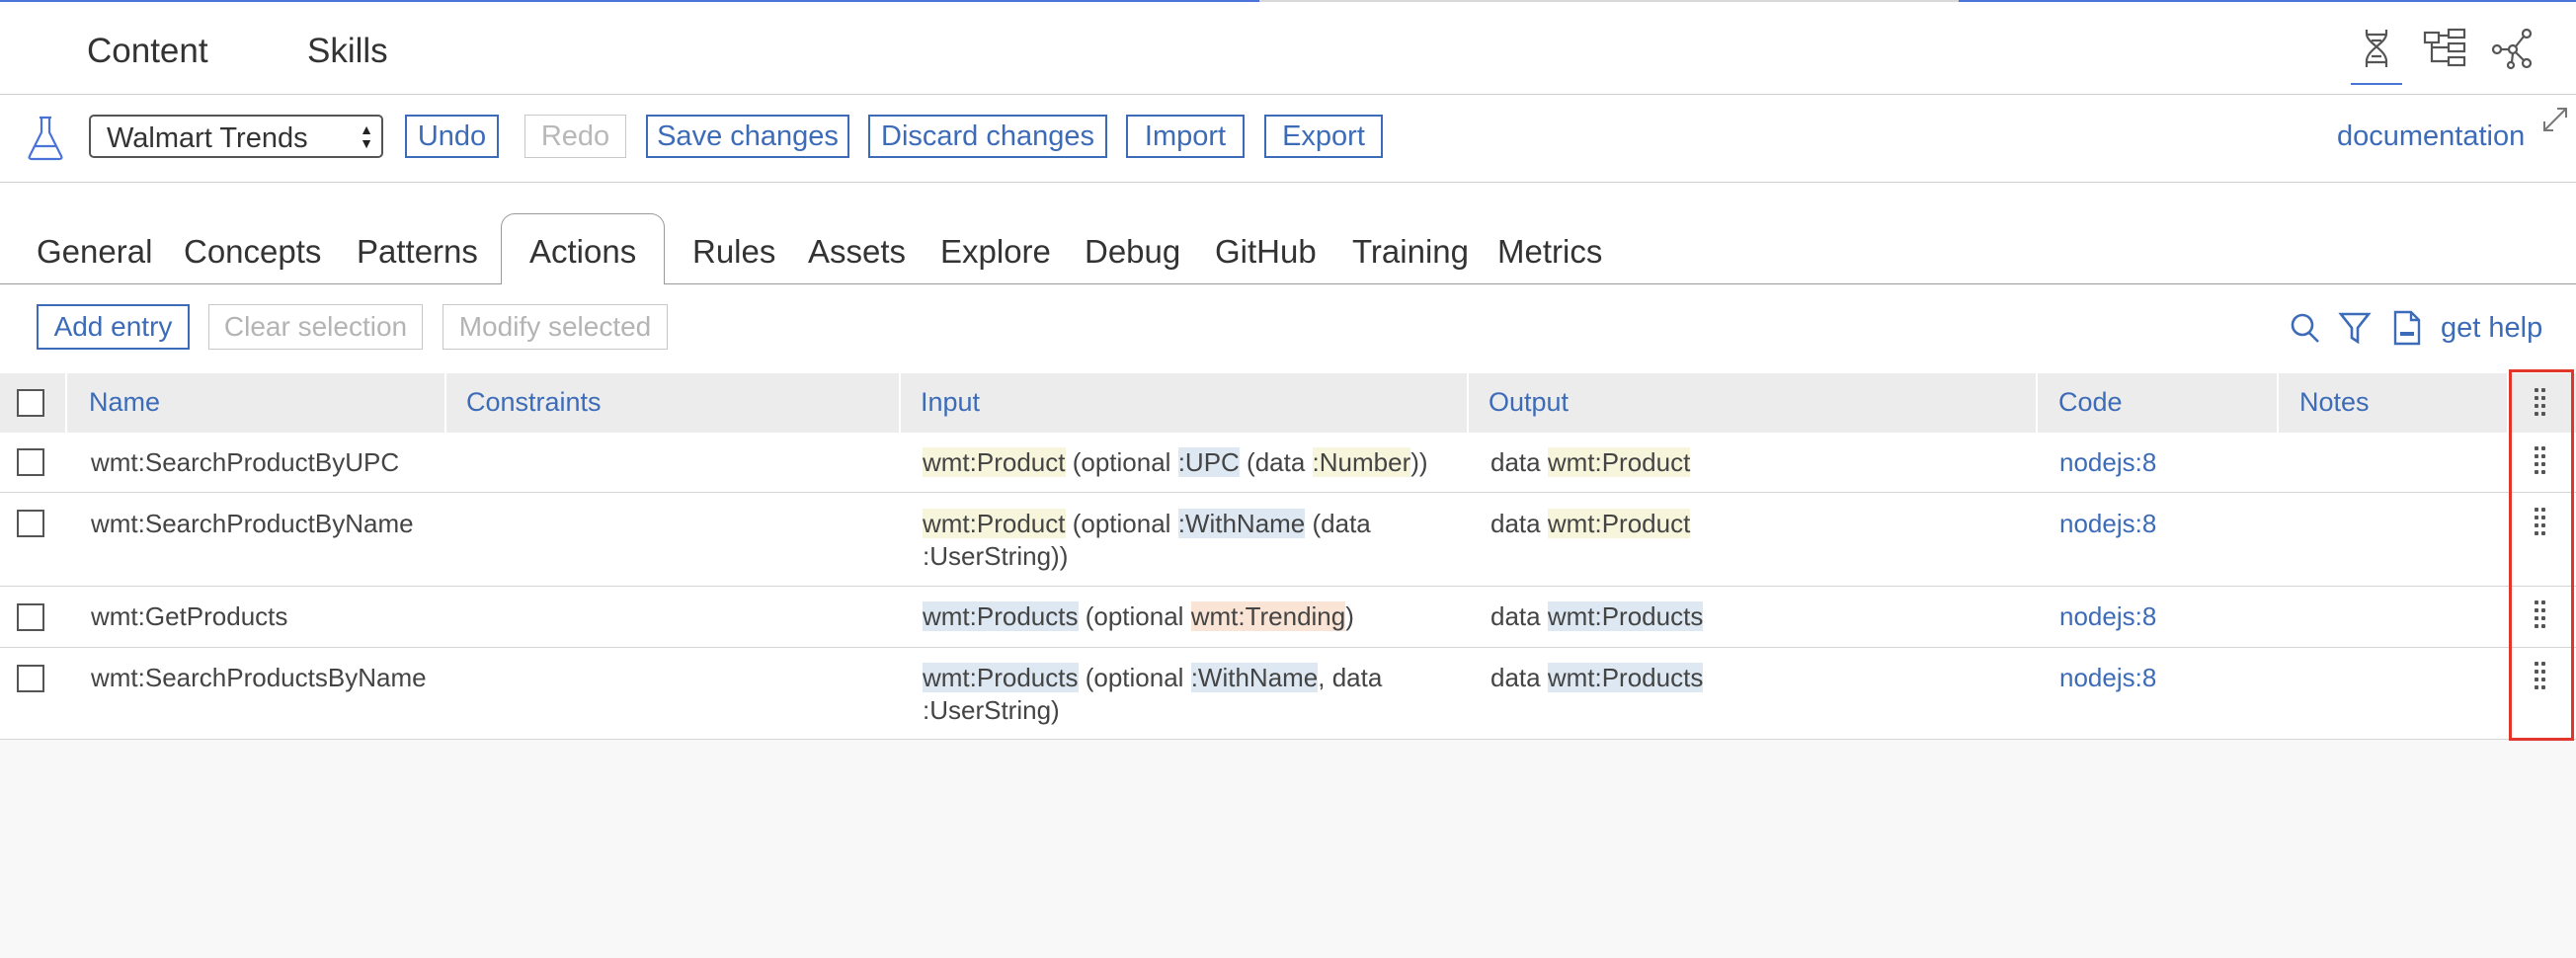 The width and height of the screenshot is (2576, 958). Describe the element at coordinates (2542, 403) in the screenshot. I see `column-drag-handle-icon` at that location.